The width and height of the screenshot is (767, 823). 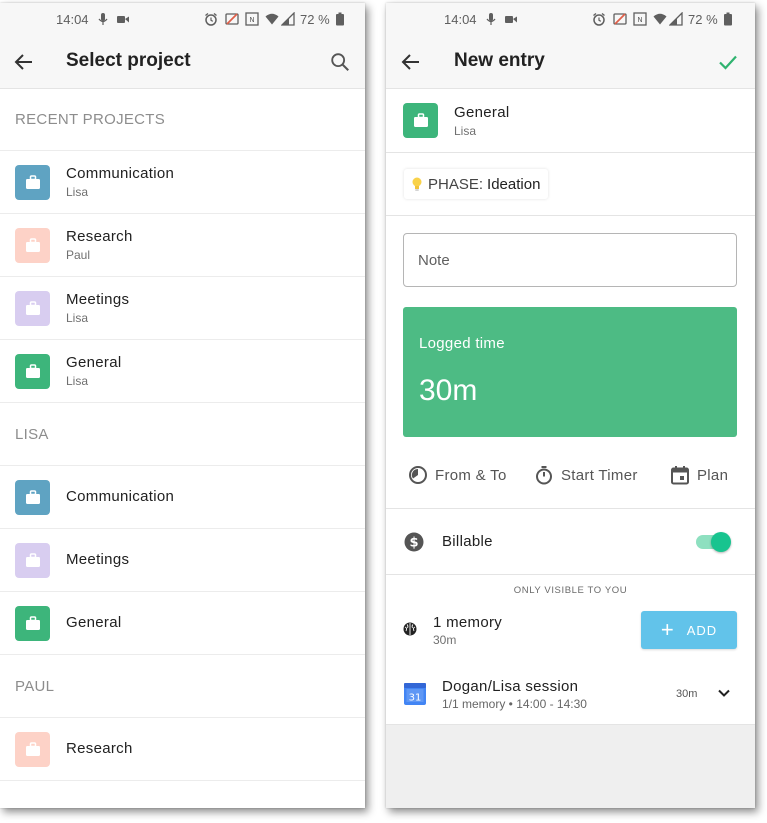 What do you see at coordinates (724, 693) in the screenshot?
I see `chevron-down-icon` at bounding box center [724, 693].